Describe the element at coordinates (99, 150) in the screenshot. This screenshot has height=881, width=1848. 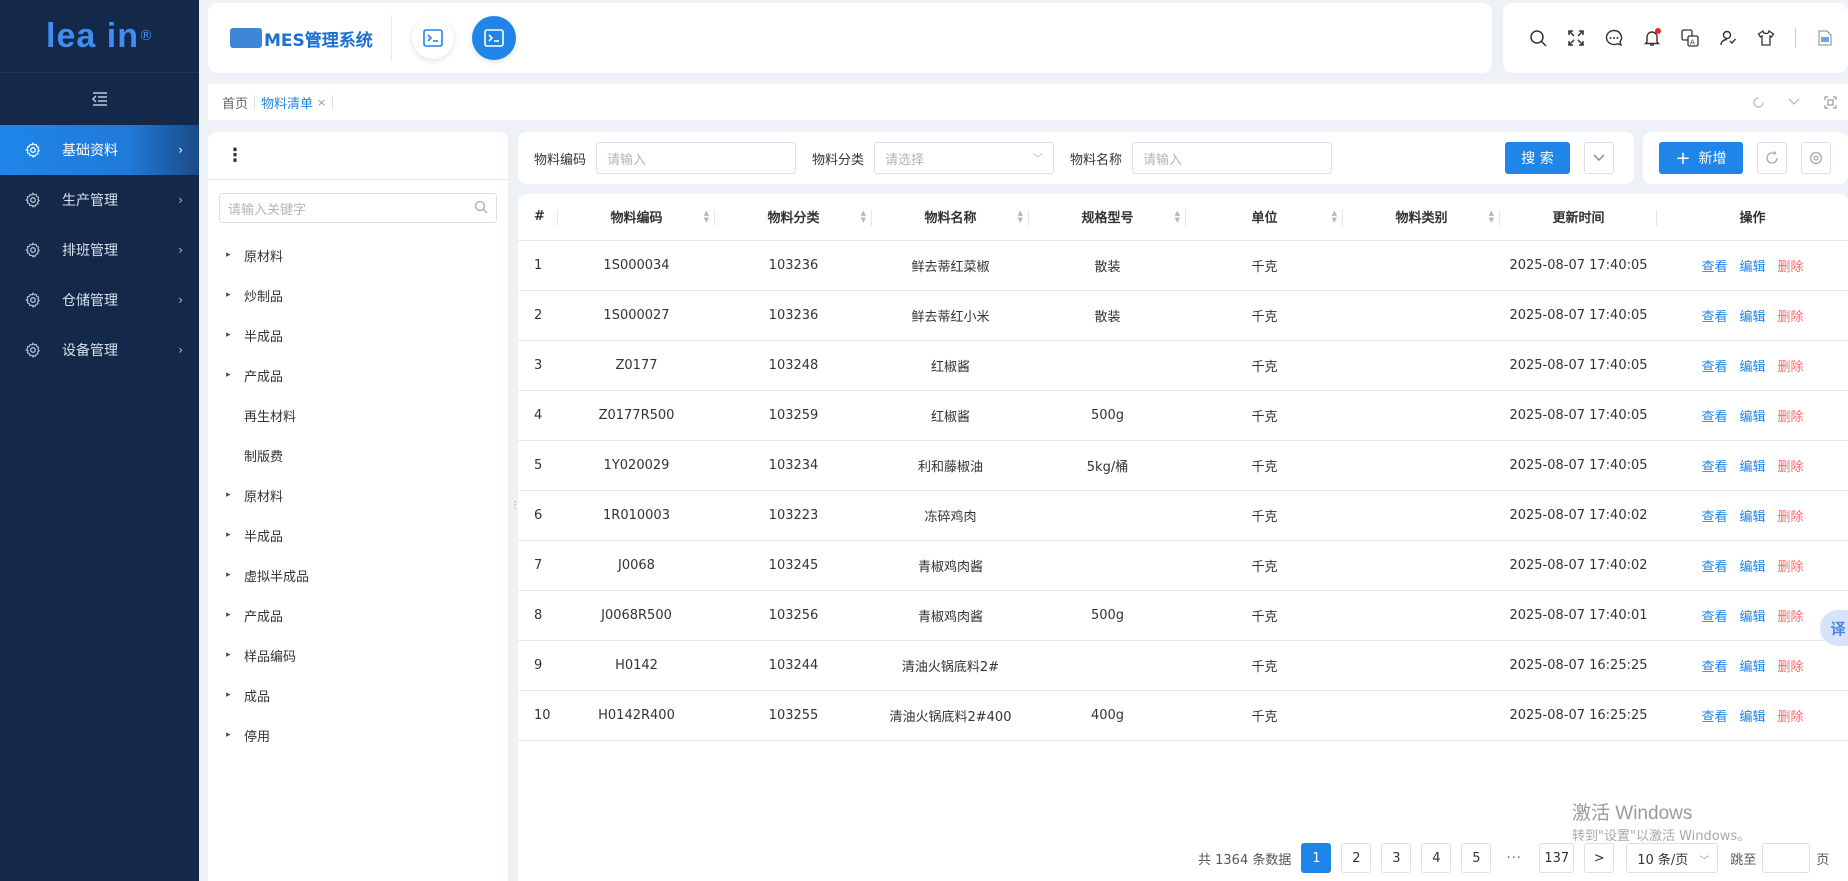
I see `sidebar-item-0: 基础资料 ›` at that location.